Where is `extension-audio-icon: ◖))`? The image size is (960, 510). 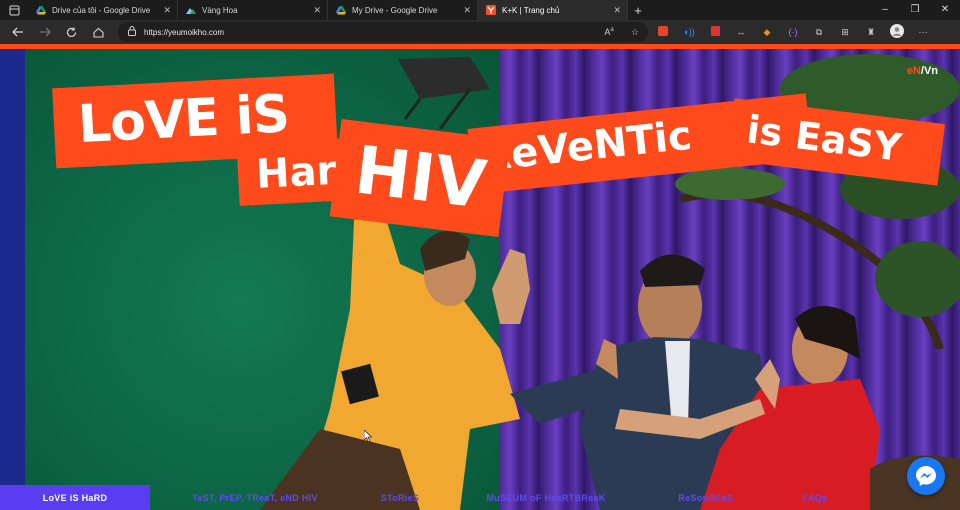 extension-audio-icon: ◖)) is located at coordinates (689, 32).